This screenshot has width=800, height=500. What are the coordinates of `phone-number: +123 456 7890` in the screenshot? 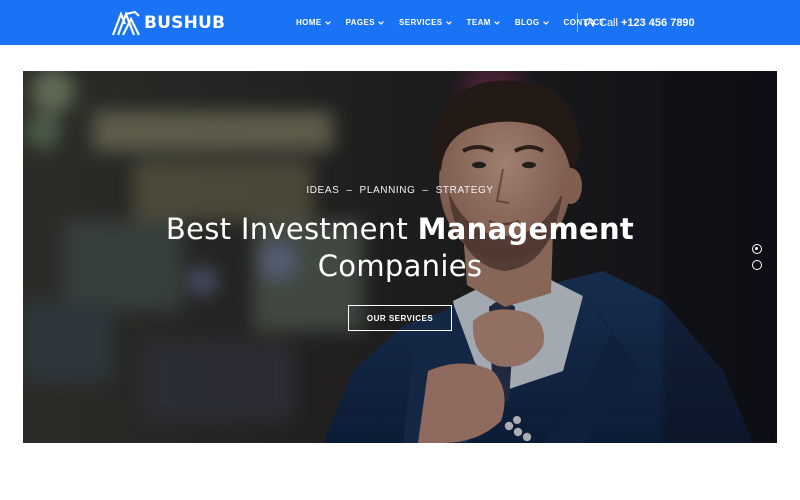 It's located at (658, 23).